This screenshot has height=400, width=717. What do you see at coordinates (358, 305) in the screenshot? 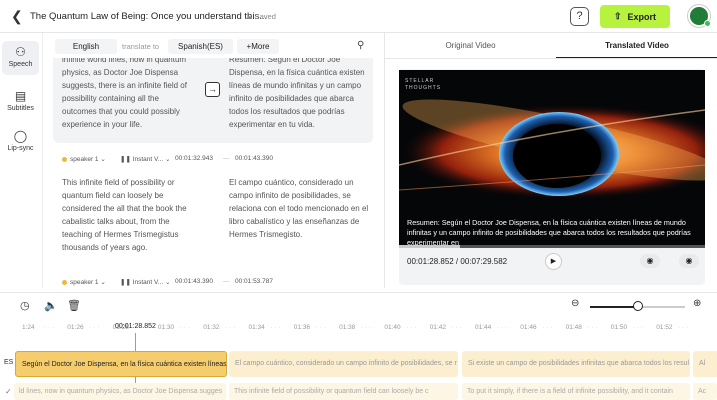
I see `timeline-toolbar: ◷ 🔈 🗑 ⊖ ⊕` at bounding box center [358, 305].